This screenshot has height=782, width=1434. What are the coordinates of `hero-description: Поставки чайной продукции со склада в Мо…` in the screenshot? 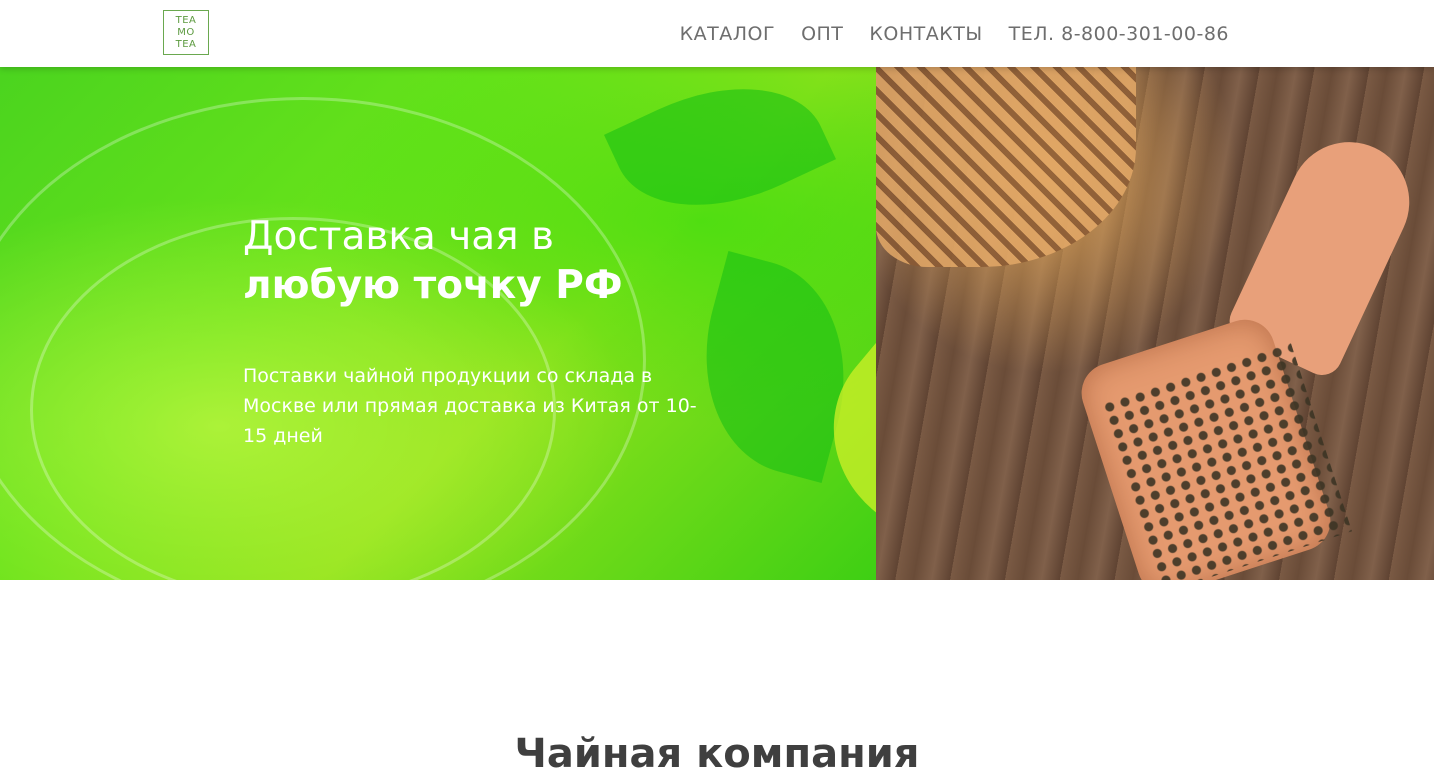 It's located at (470, 406).